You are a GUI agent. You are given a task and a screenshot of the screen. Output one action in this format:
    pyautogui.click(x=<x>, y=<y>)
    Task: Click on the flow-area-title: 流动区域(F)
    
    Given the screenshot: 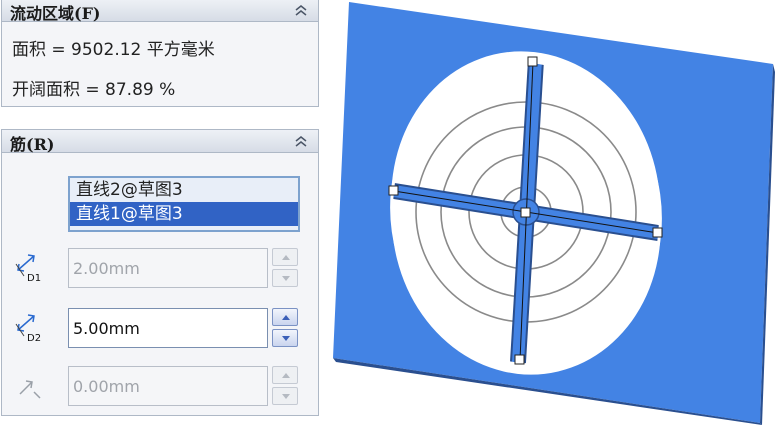 What is the action you would take?
    pyautogui.click(x=55, y=13)
    